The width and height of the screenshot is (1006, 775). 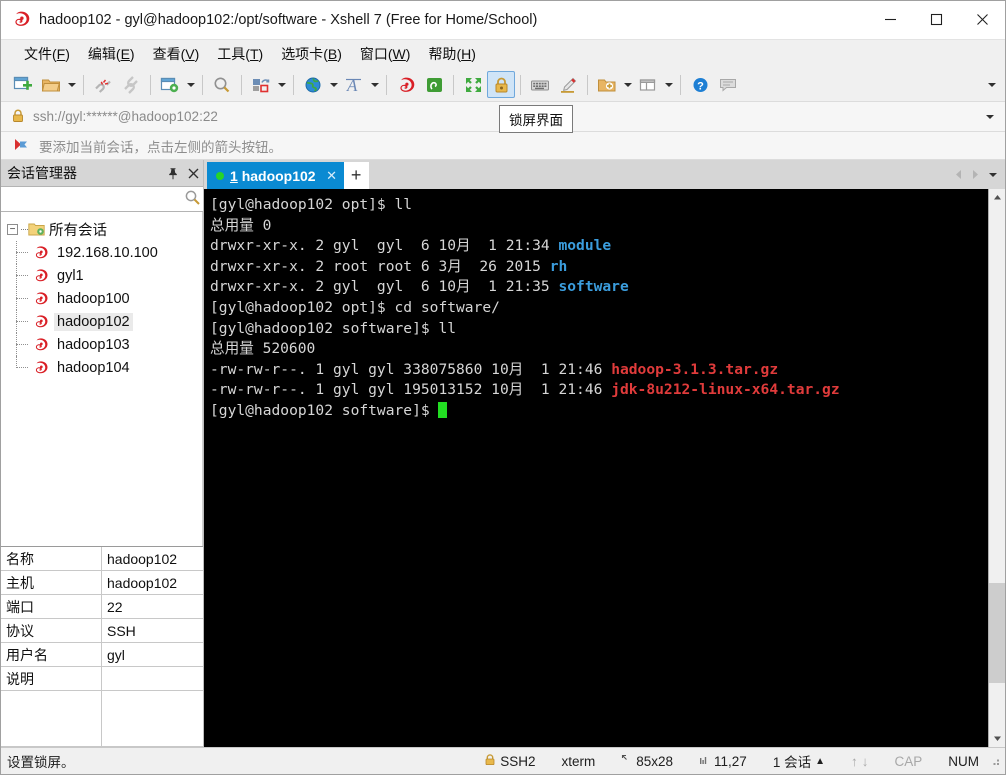 What do you see at coordinates (963, 761) in the screenshot?
I see `status-num-lock: NUM` at bounding box center [963, 761].